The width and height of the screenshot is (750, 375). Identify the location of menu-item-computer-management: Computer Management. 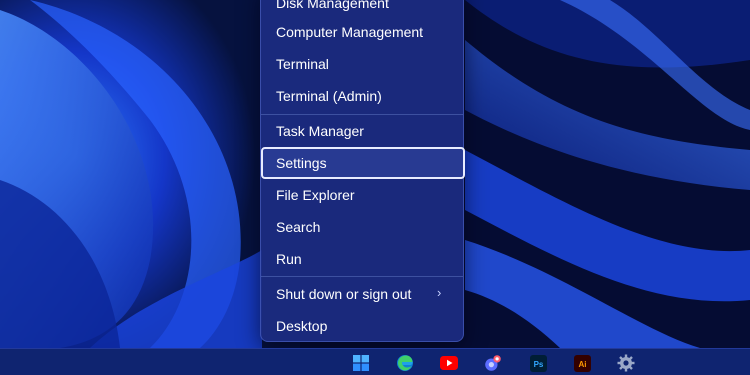
(363, 31).